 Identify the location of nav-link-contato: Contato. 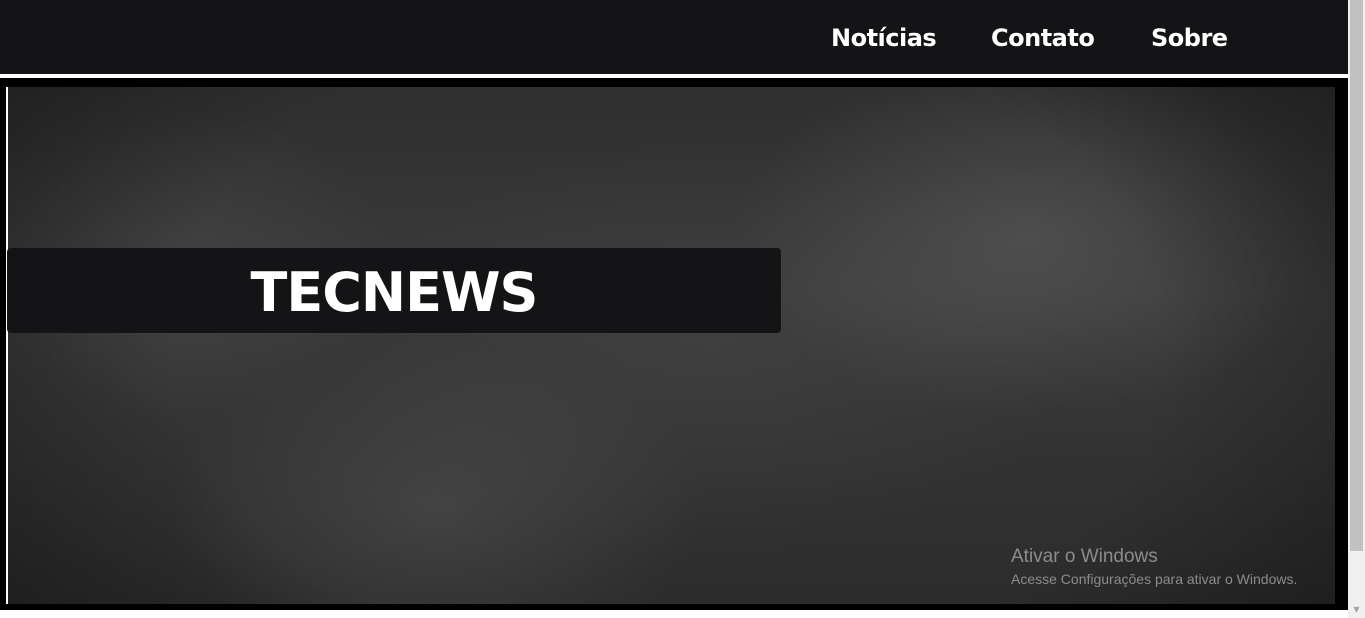
(1043, 38).